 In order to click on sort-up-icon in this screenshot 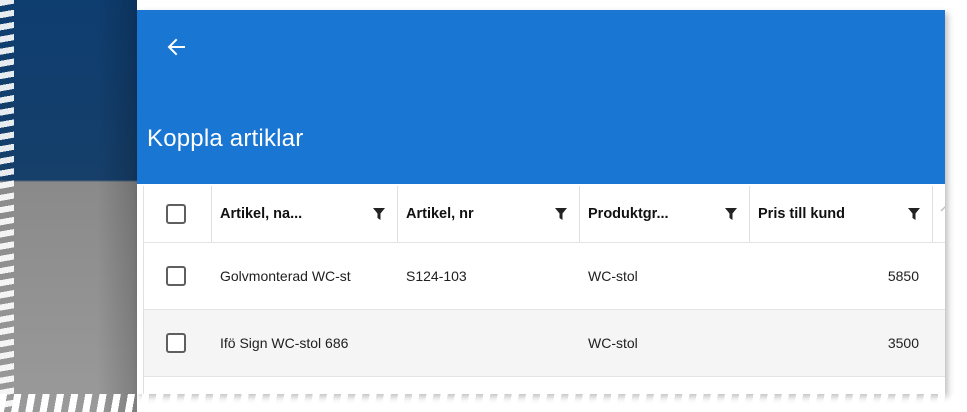, I will do `click(942, 208)`.